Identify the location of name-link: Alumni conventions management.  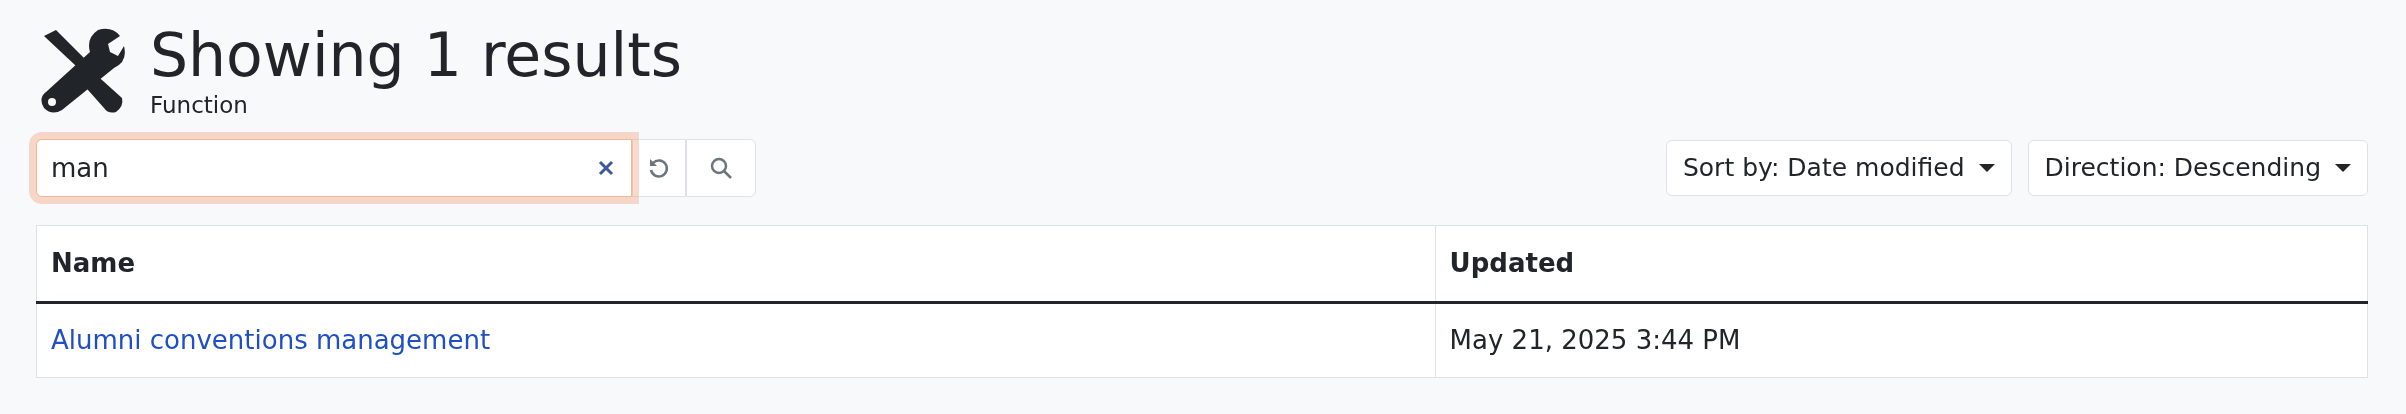
(271, 339).